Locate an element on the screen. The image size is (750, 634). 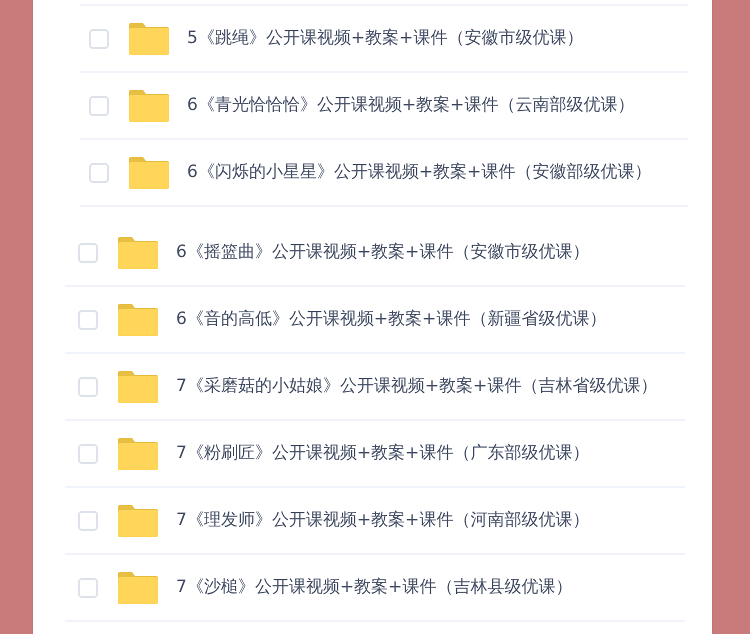
folder-name: 5《跳绳》公开课视频+教案+课件（安徽市级优课） is located at coordinates (385, 39).